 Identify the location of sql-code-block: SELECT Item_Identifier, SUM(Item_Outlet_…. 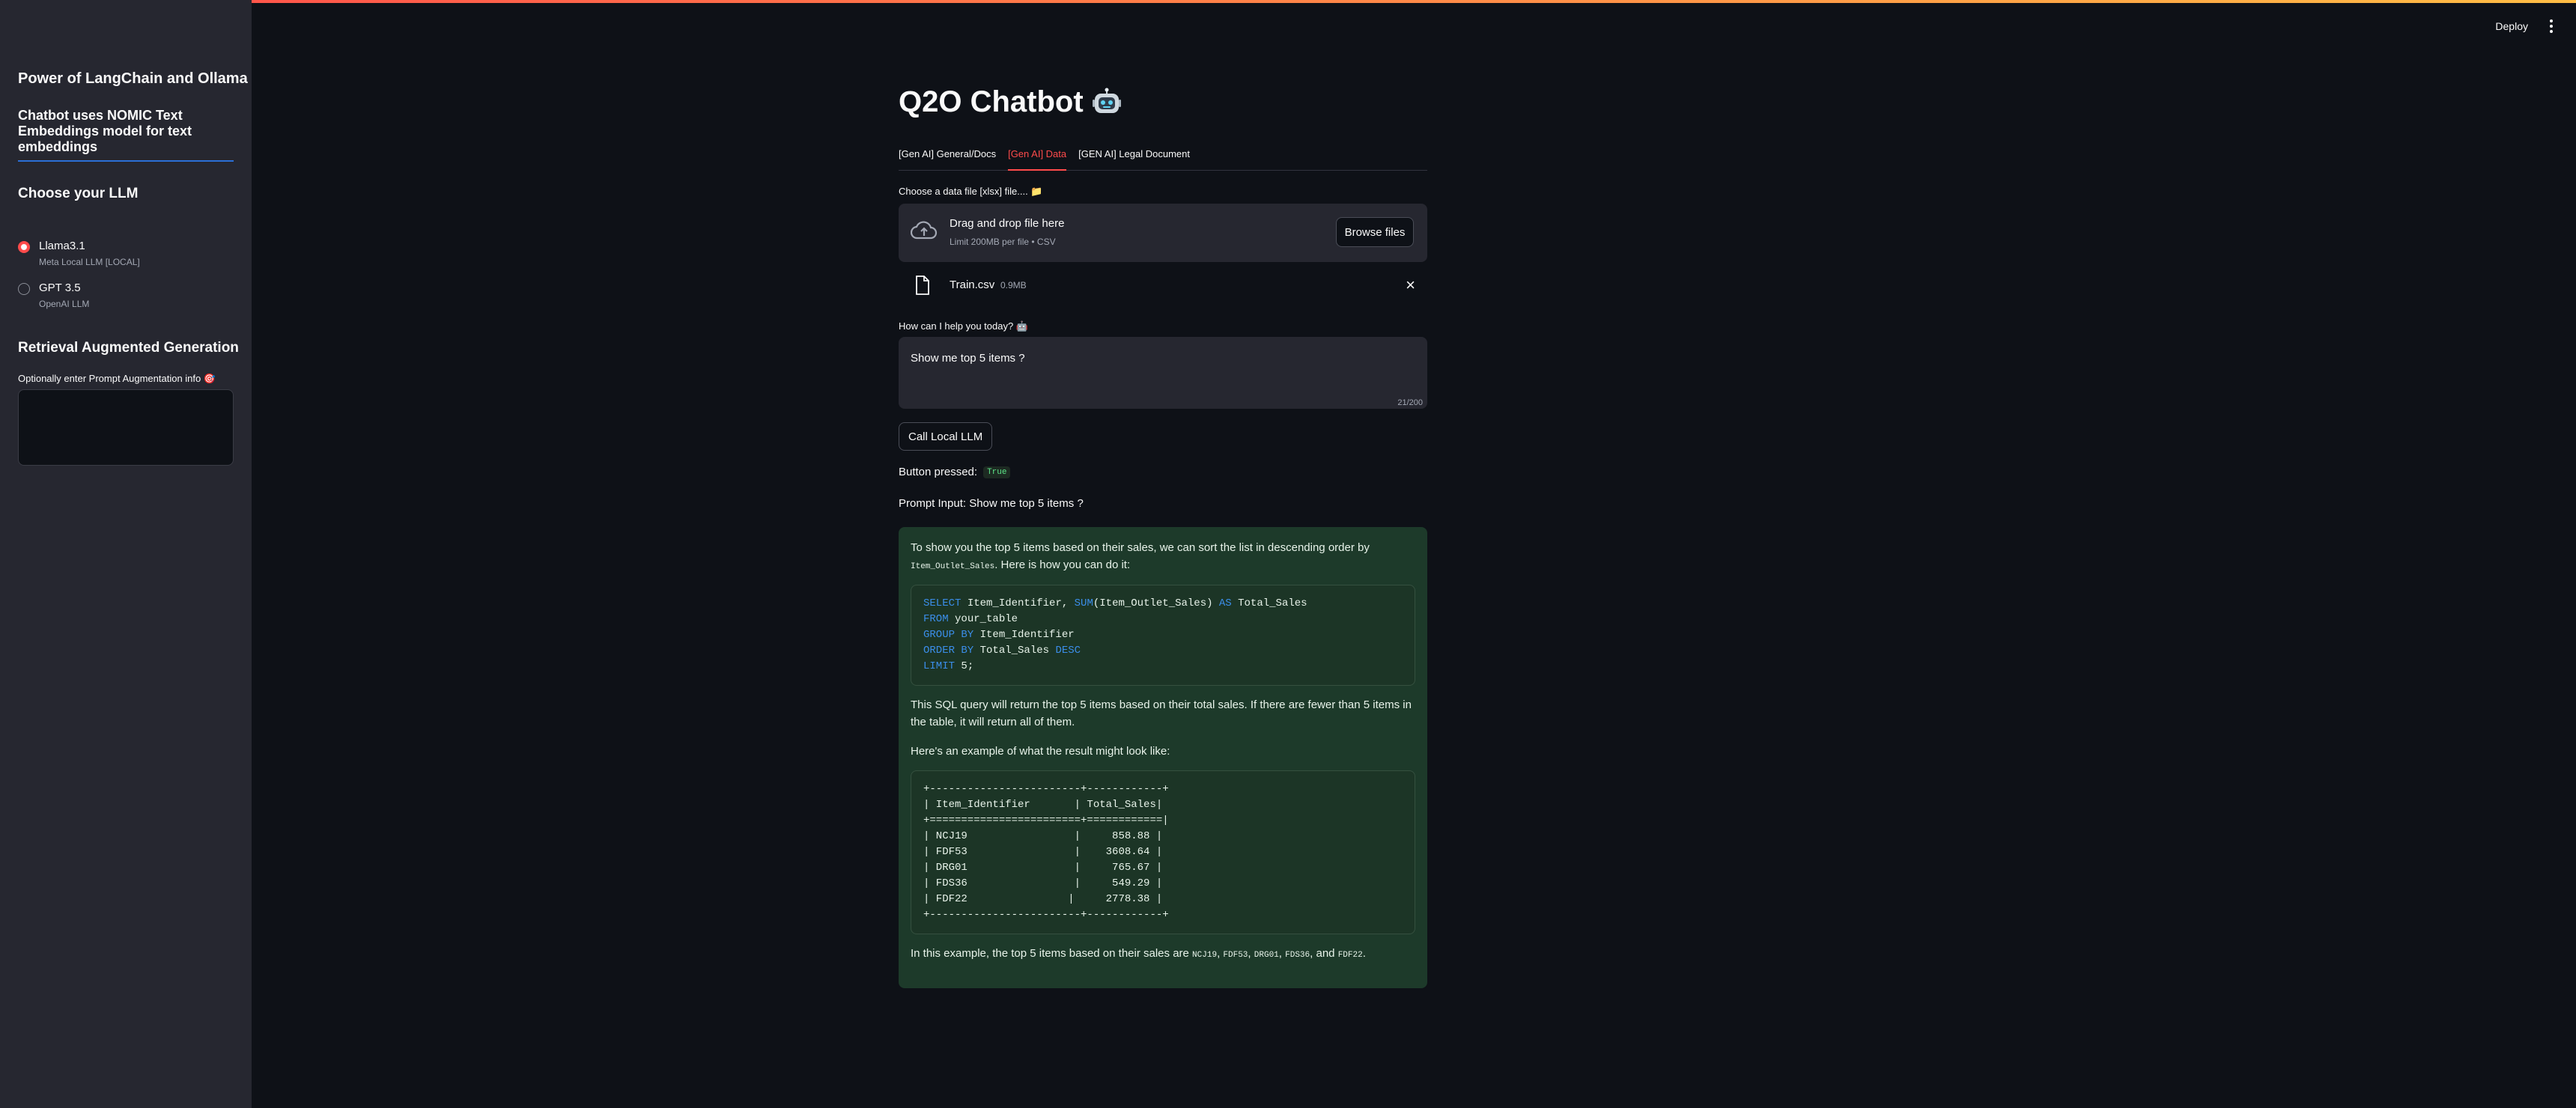
(1163, 636).